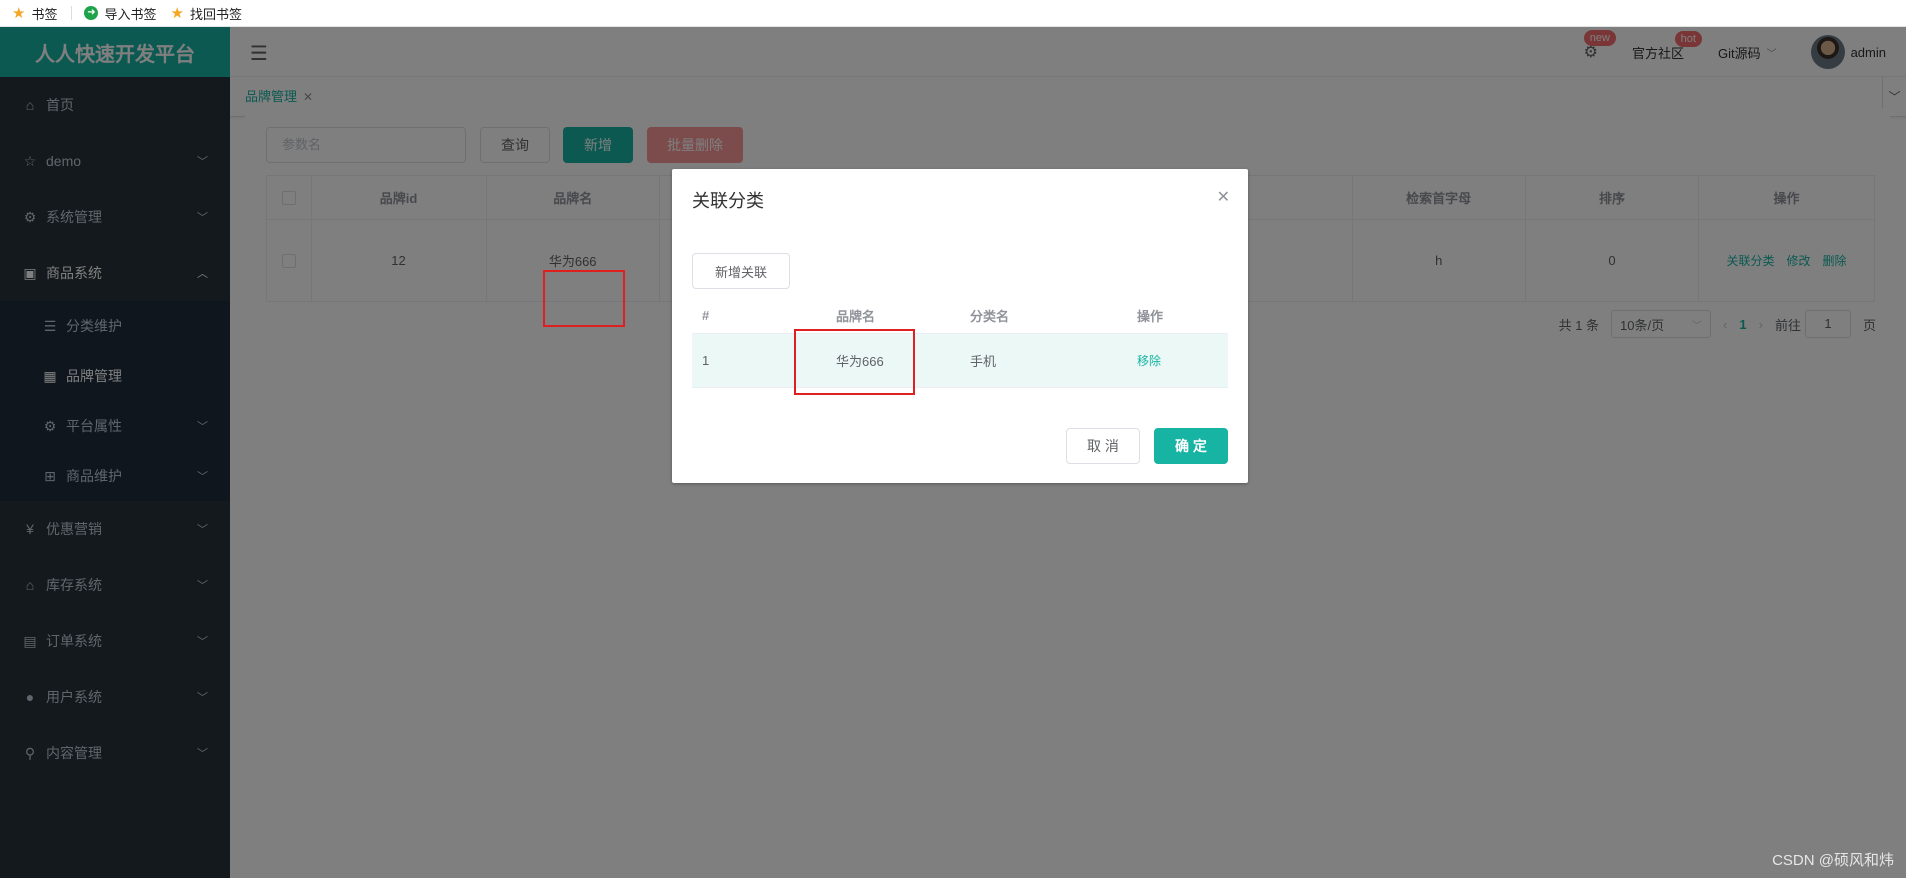  I want to click on bookmark-item: ➜ 导入书签, so click(120, 13).